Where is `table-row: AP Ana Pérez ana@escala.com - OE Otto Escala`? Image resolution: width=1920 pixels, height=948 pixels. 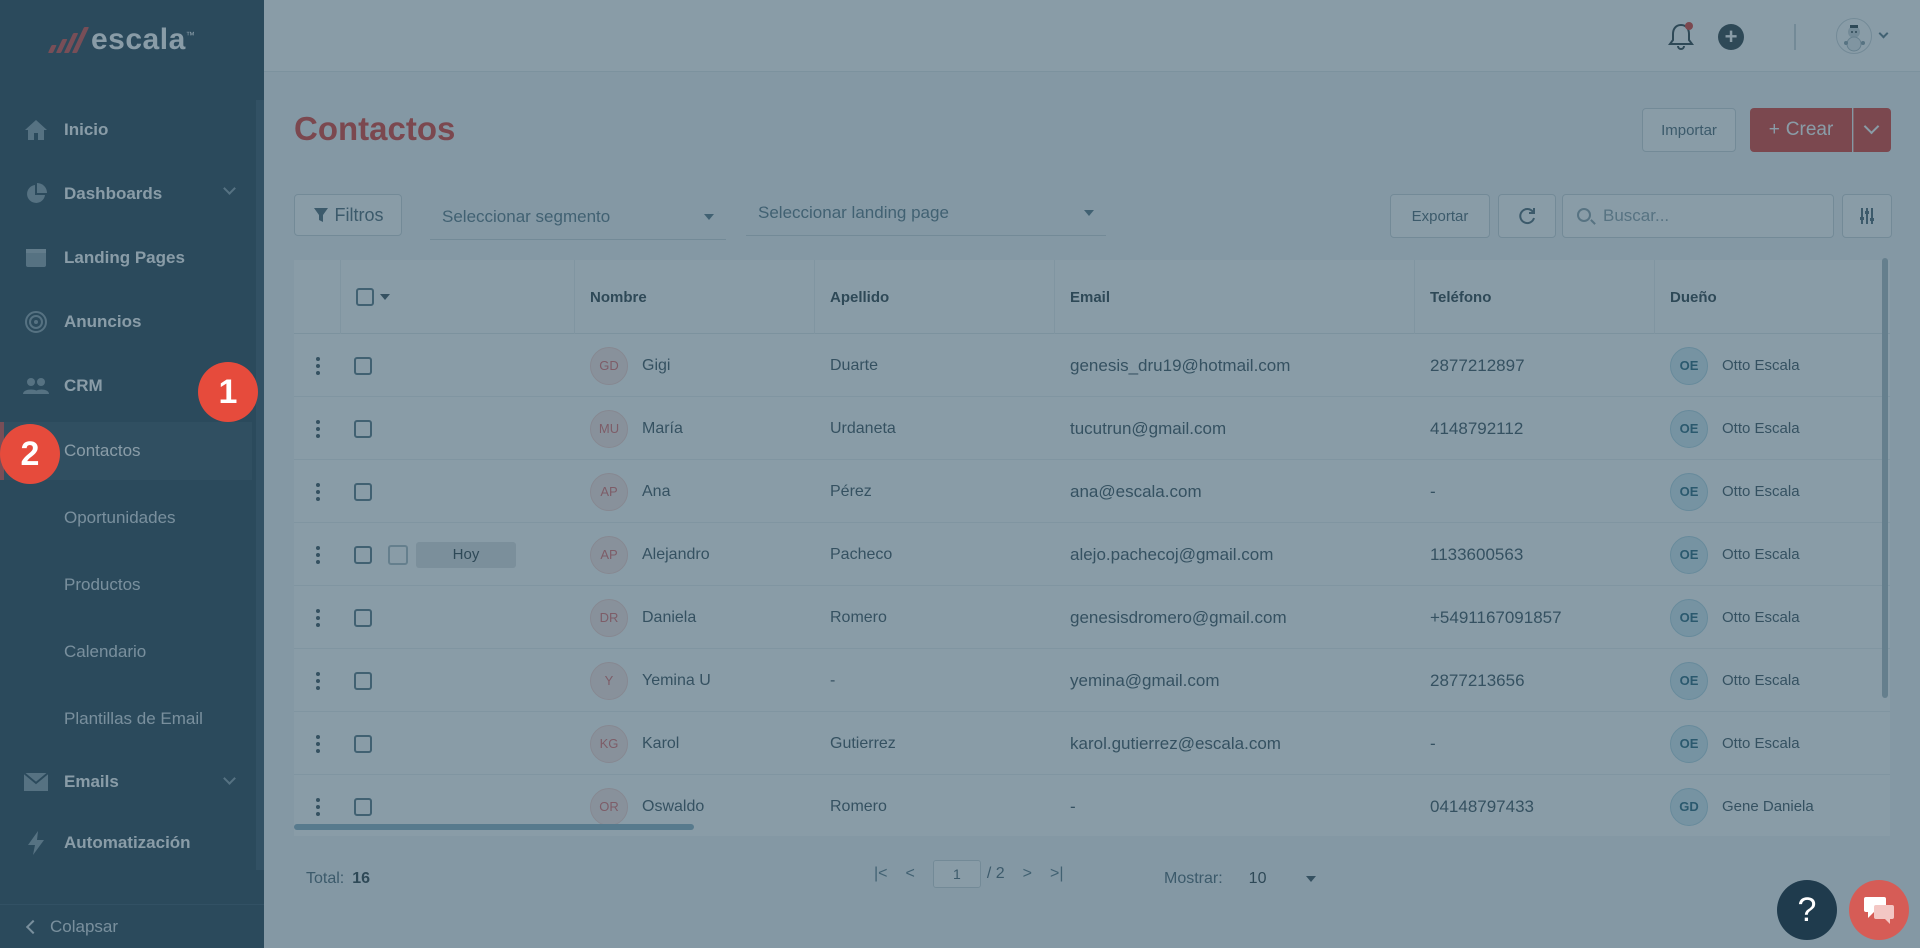
table-row: AP Ana Pérez ana@escala.com - OE Otto Escala is located at coordinates (1092, 491).